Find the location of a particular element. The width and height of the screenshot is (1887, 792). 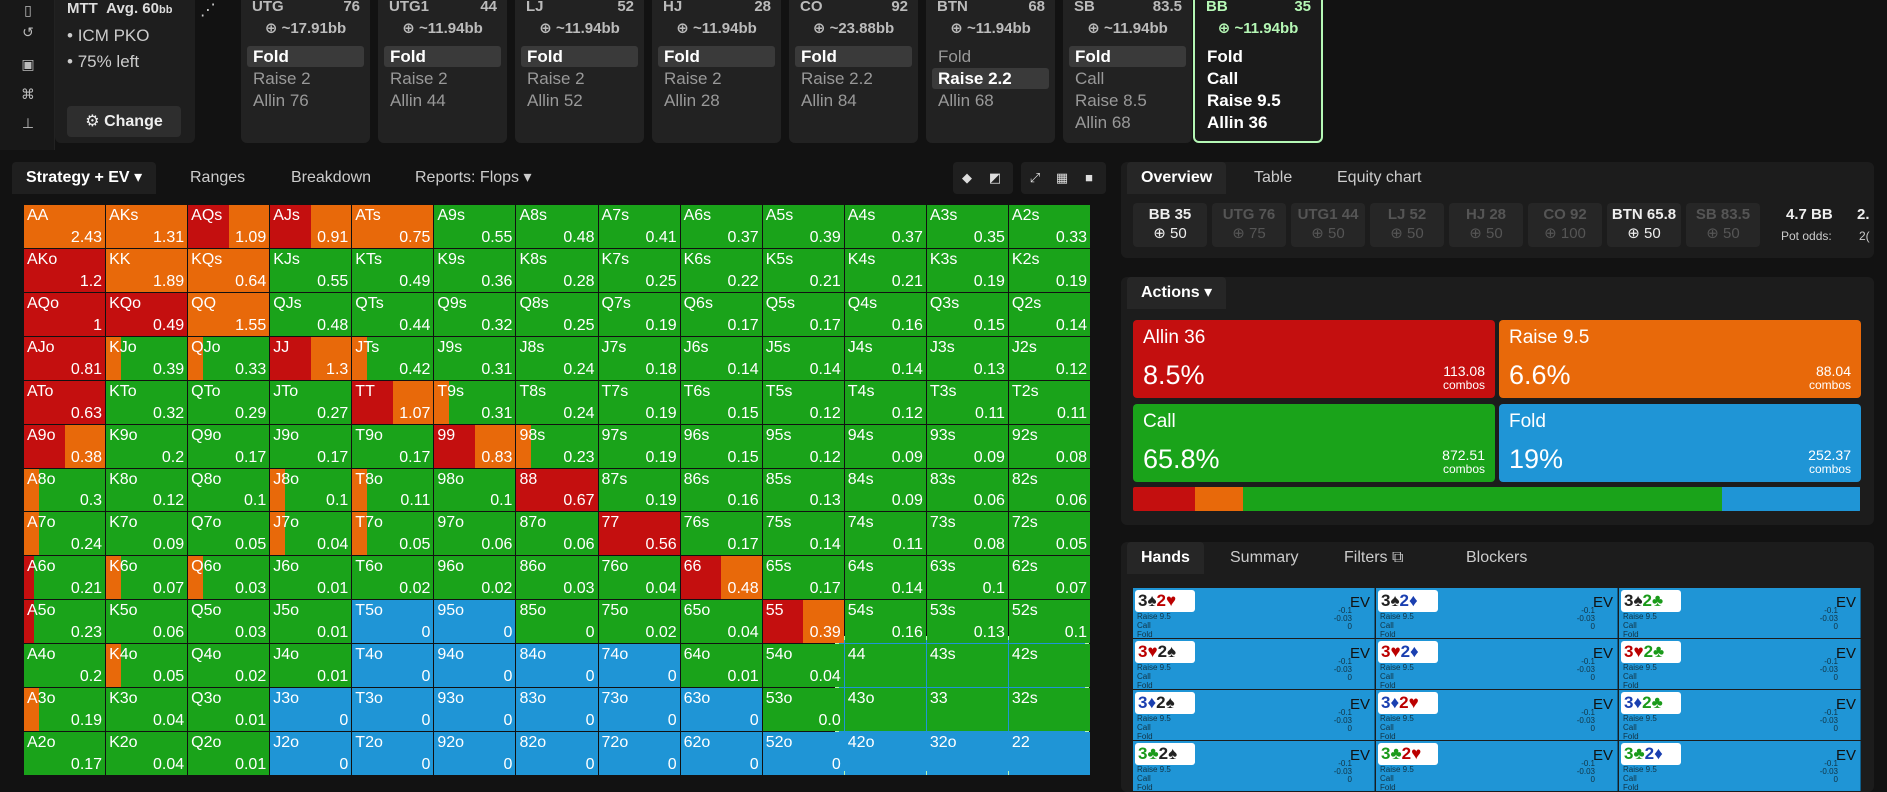

hand-cell: J6s 0.14 is located at coordinates (721, 358).